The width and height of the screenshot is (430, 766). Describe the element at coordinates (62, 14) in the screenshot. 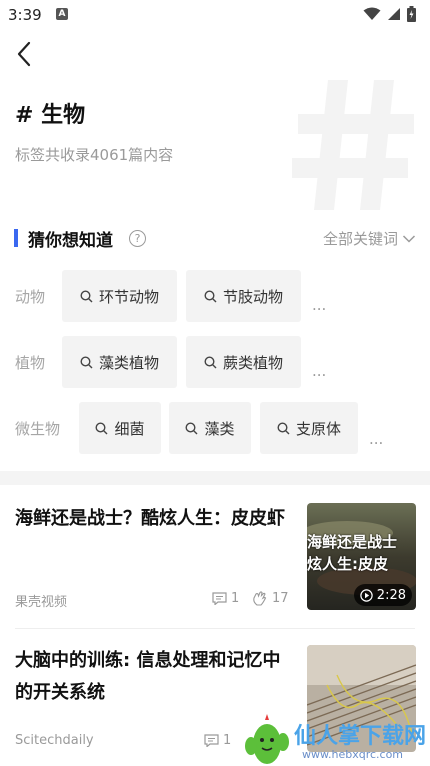

I see `notification-icon: A` at that location.